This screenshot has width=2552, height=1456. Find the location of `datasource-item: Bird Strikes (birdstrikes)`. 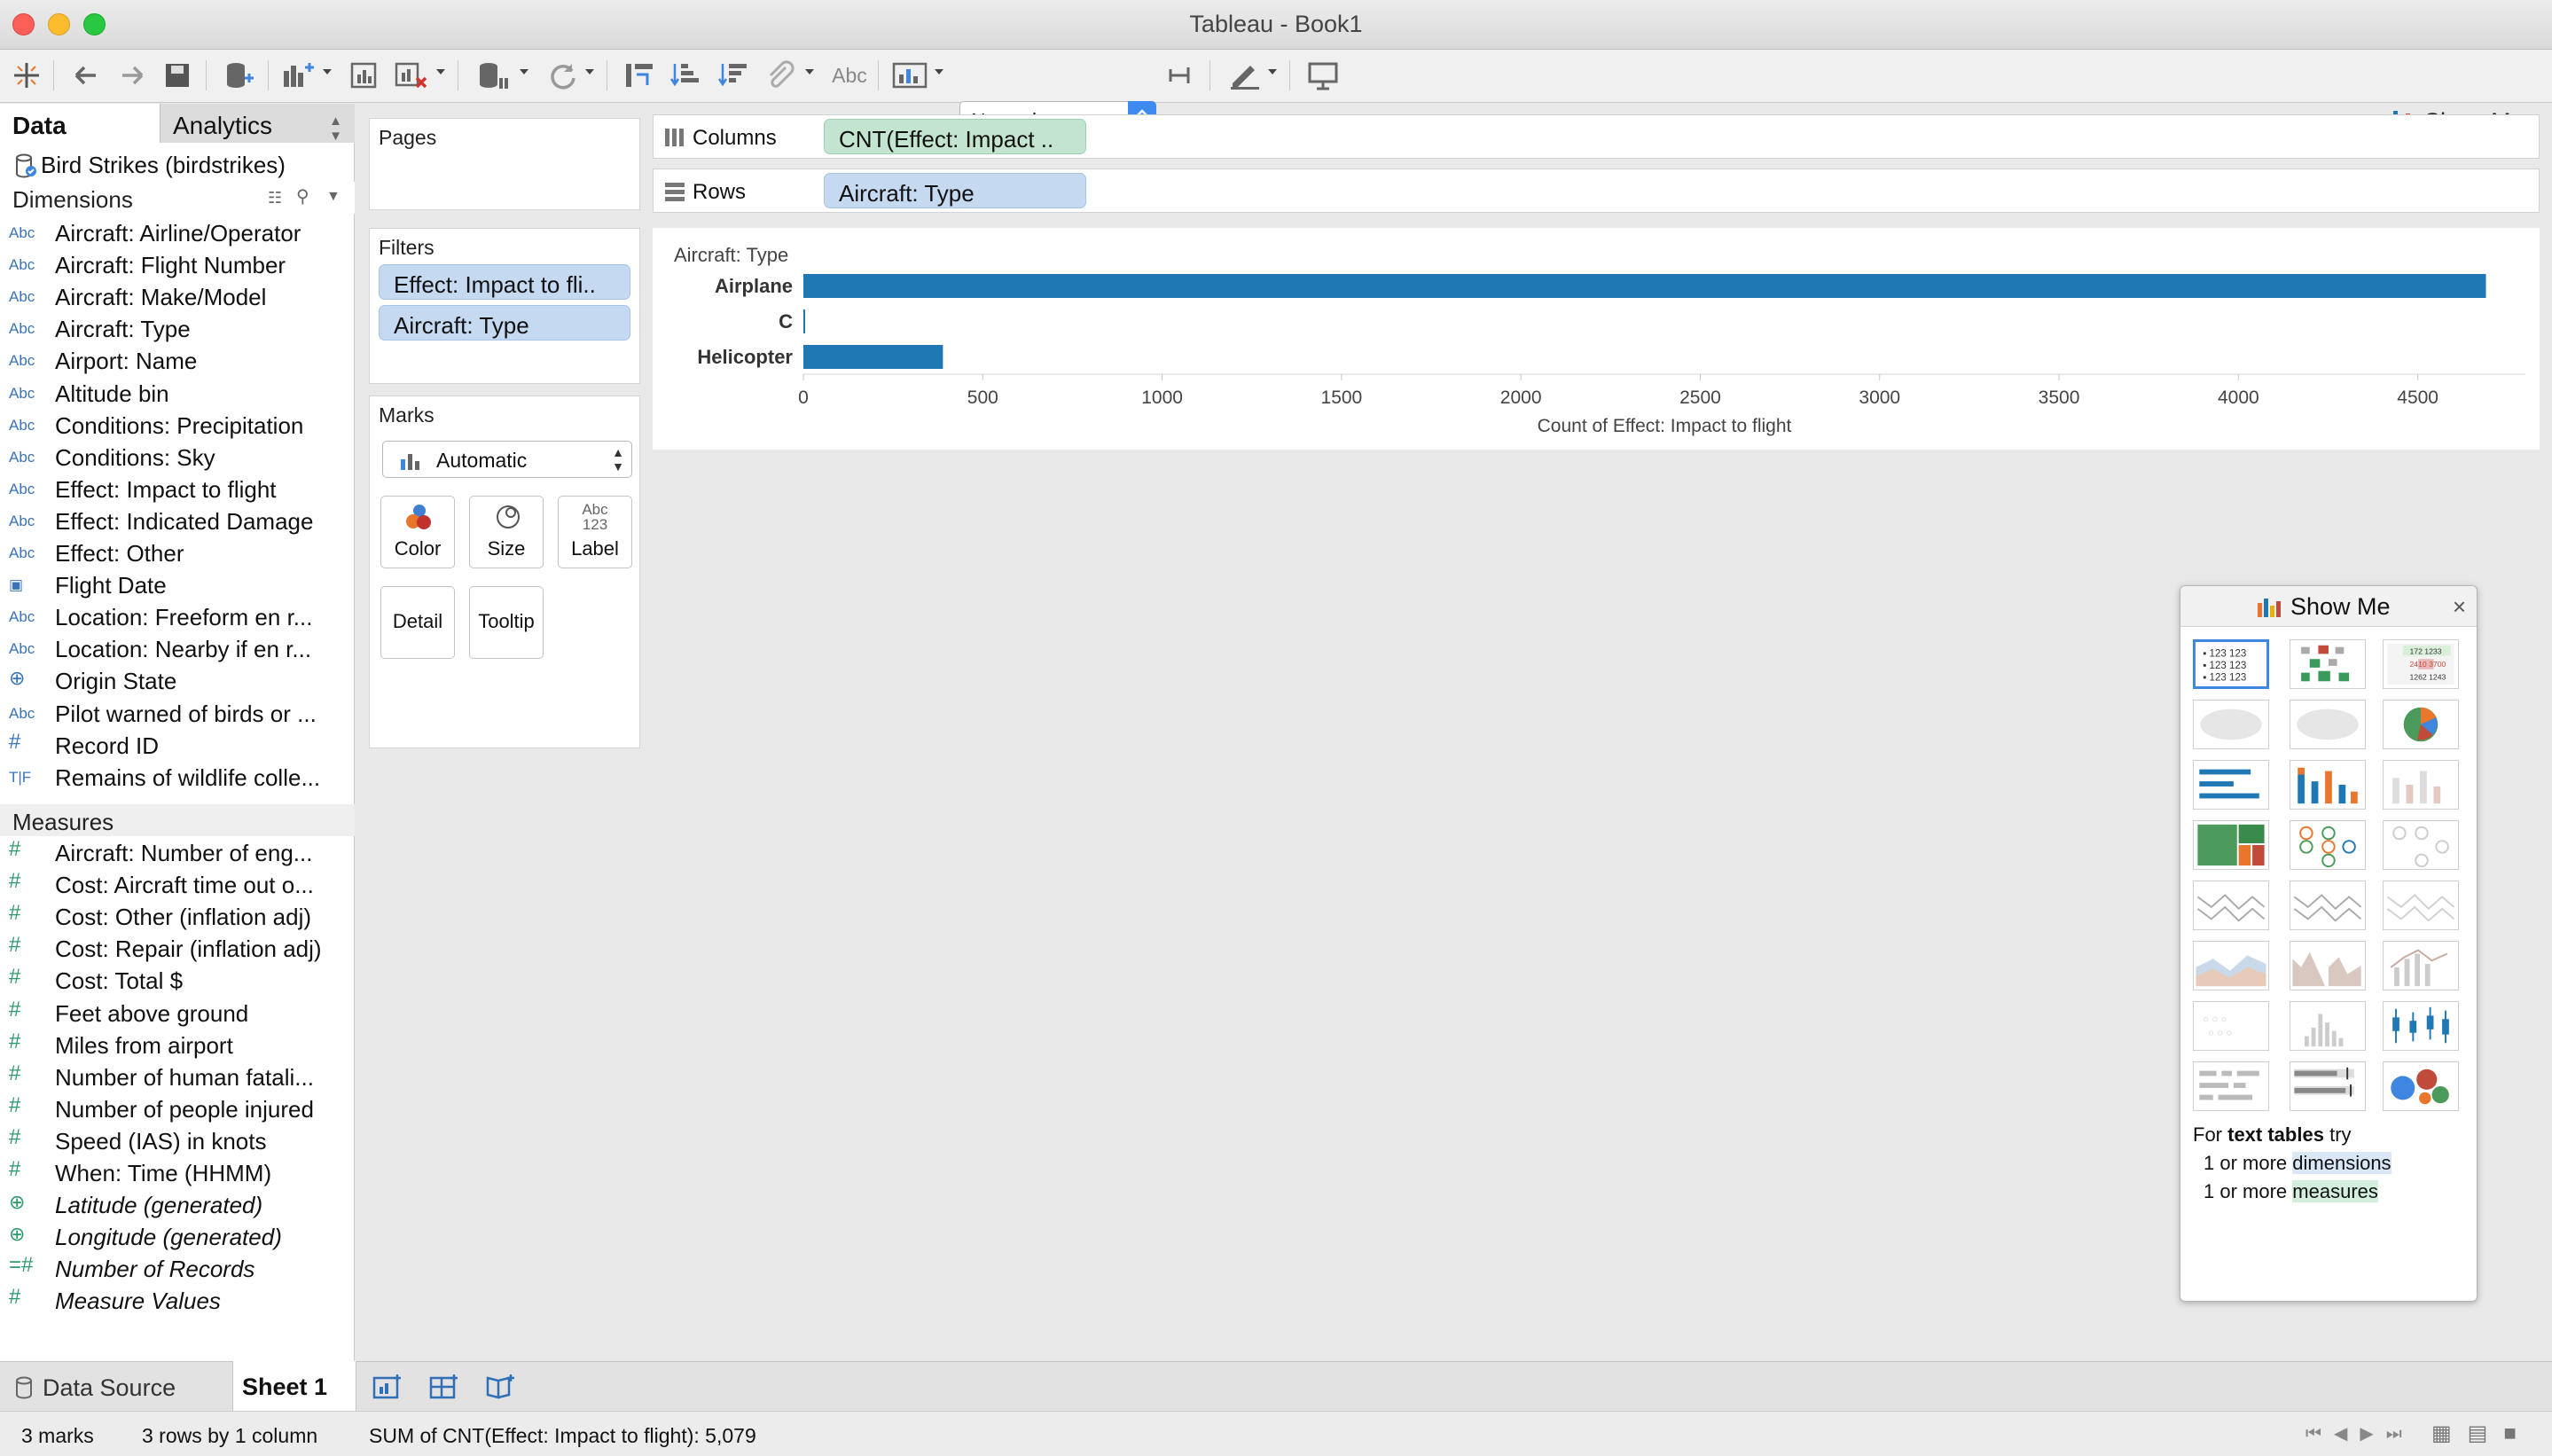

datasource-item: Bird Strikes (birdstrikes) is located at coordinates (177, 164).